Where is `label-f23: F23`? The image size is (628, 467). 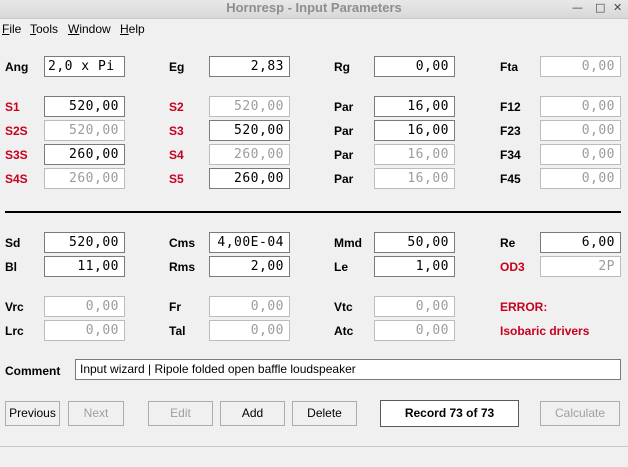 label-f23: F23 is located at coordinates (510, 131).